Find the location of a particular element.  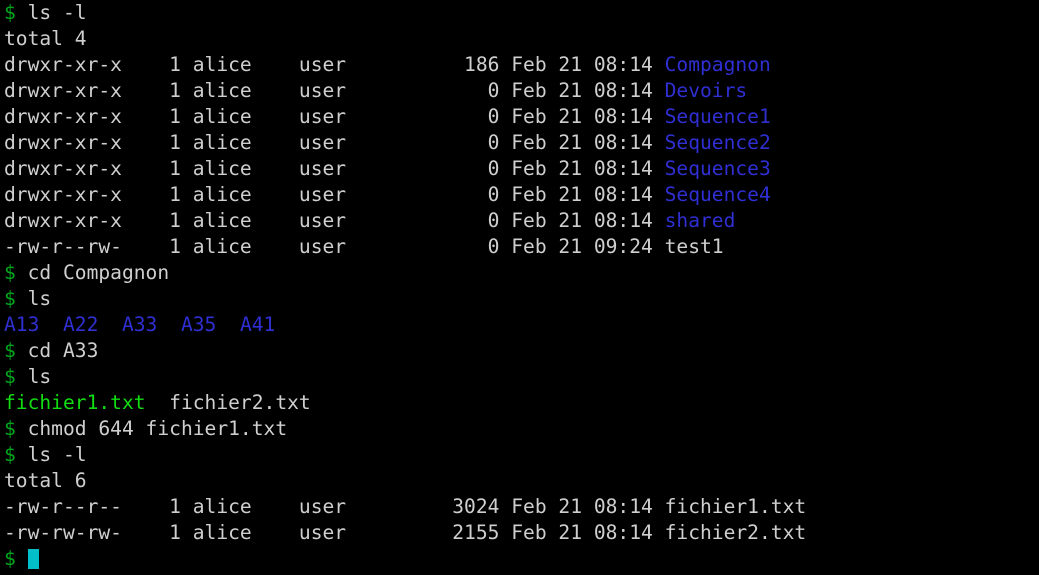

directory-name: A13 is located at coordinates (22, 324).